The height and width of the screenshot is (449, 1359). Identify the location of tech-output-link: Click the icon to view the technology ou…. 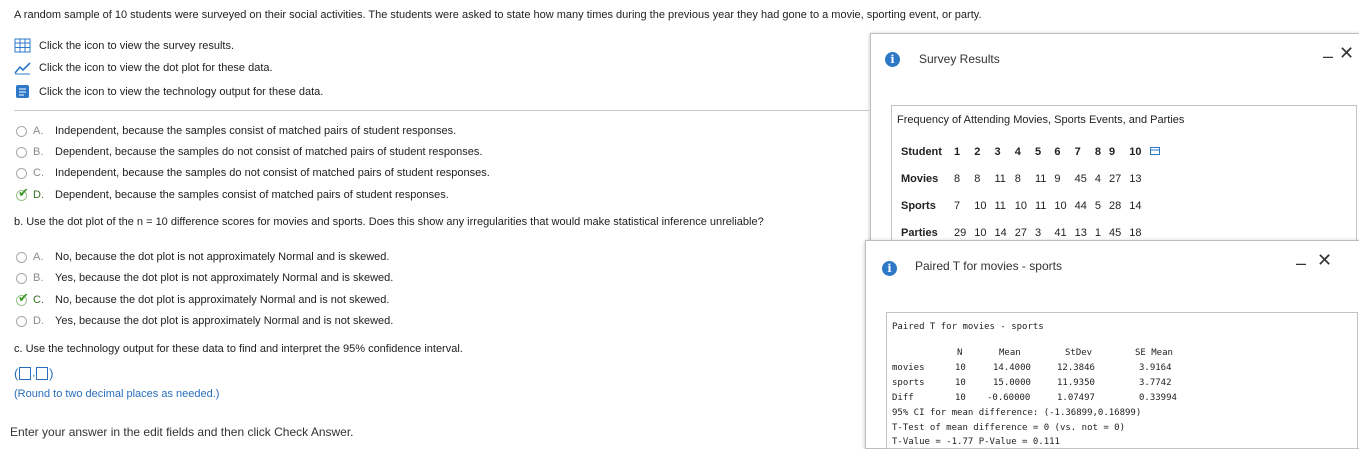
(168, 91).